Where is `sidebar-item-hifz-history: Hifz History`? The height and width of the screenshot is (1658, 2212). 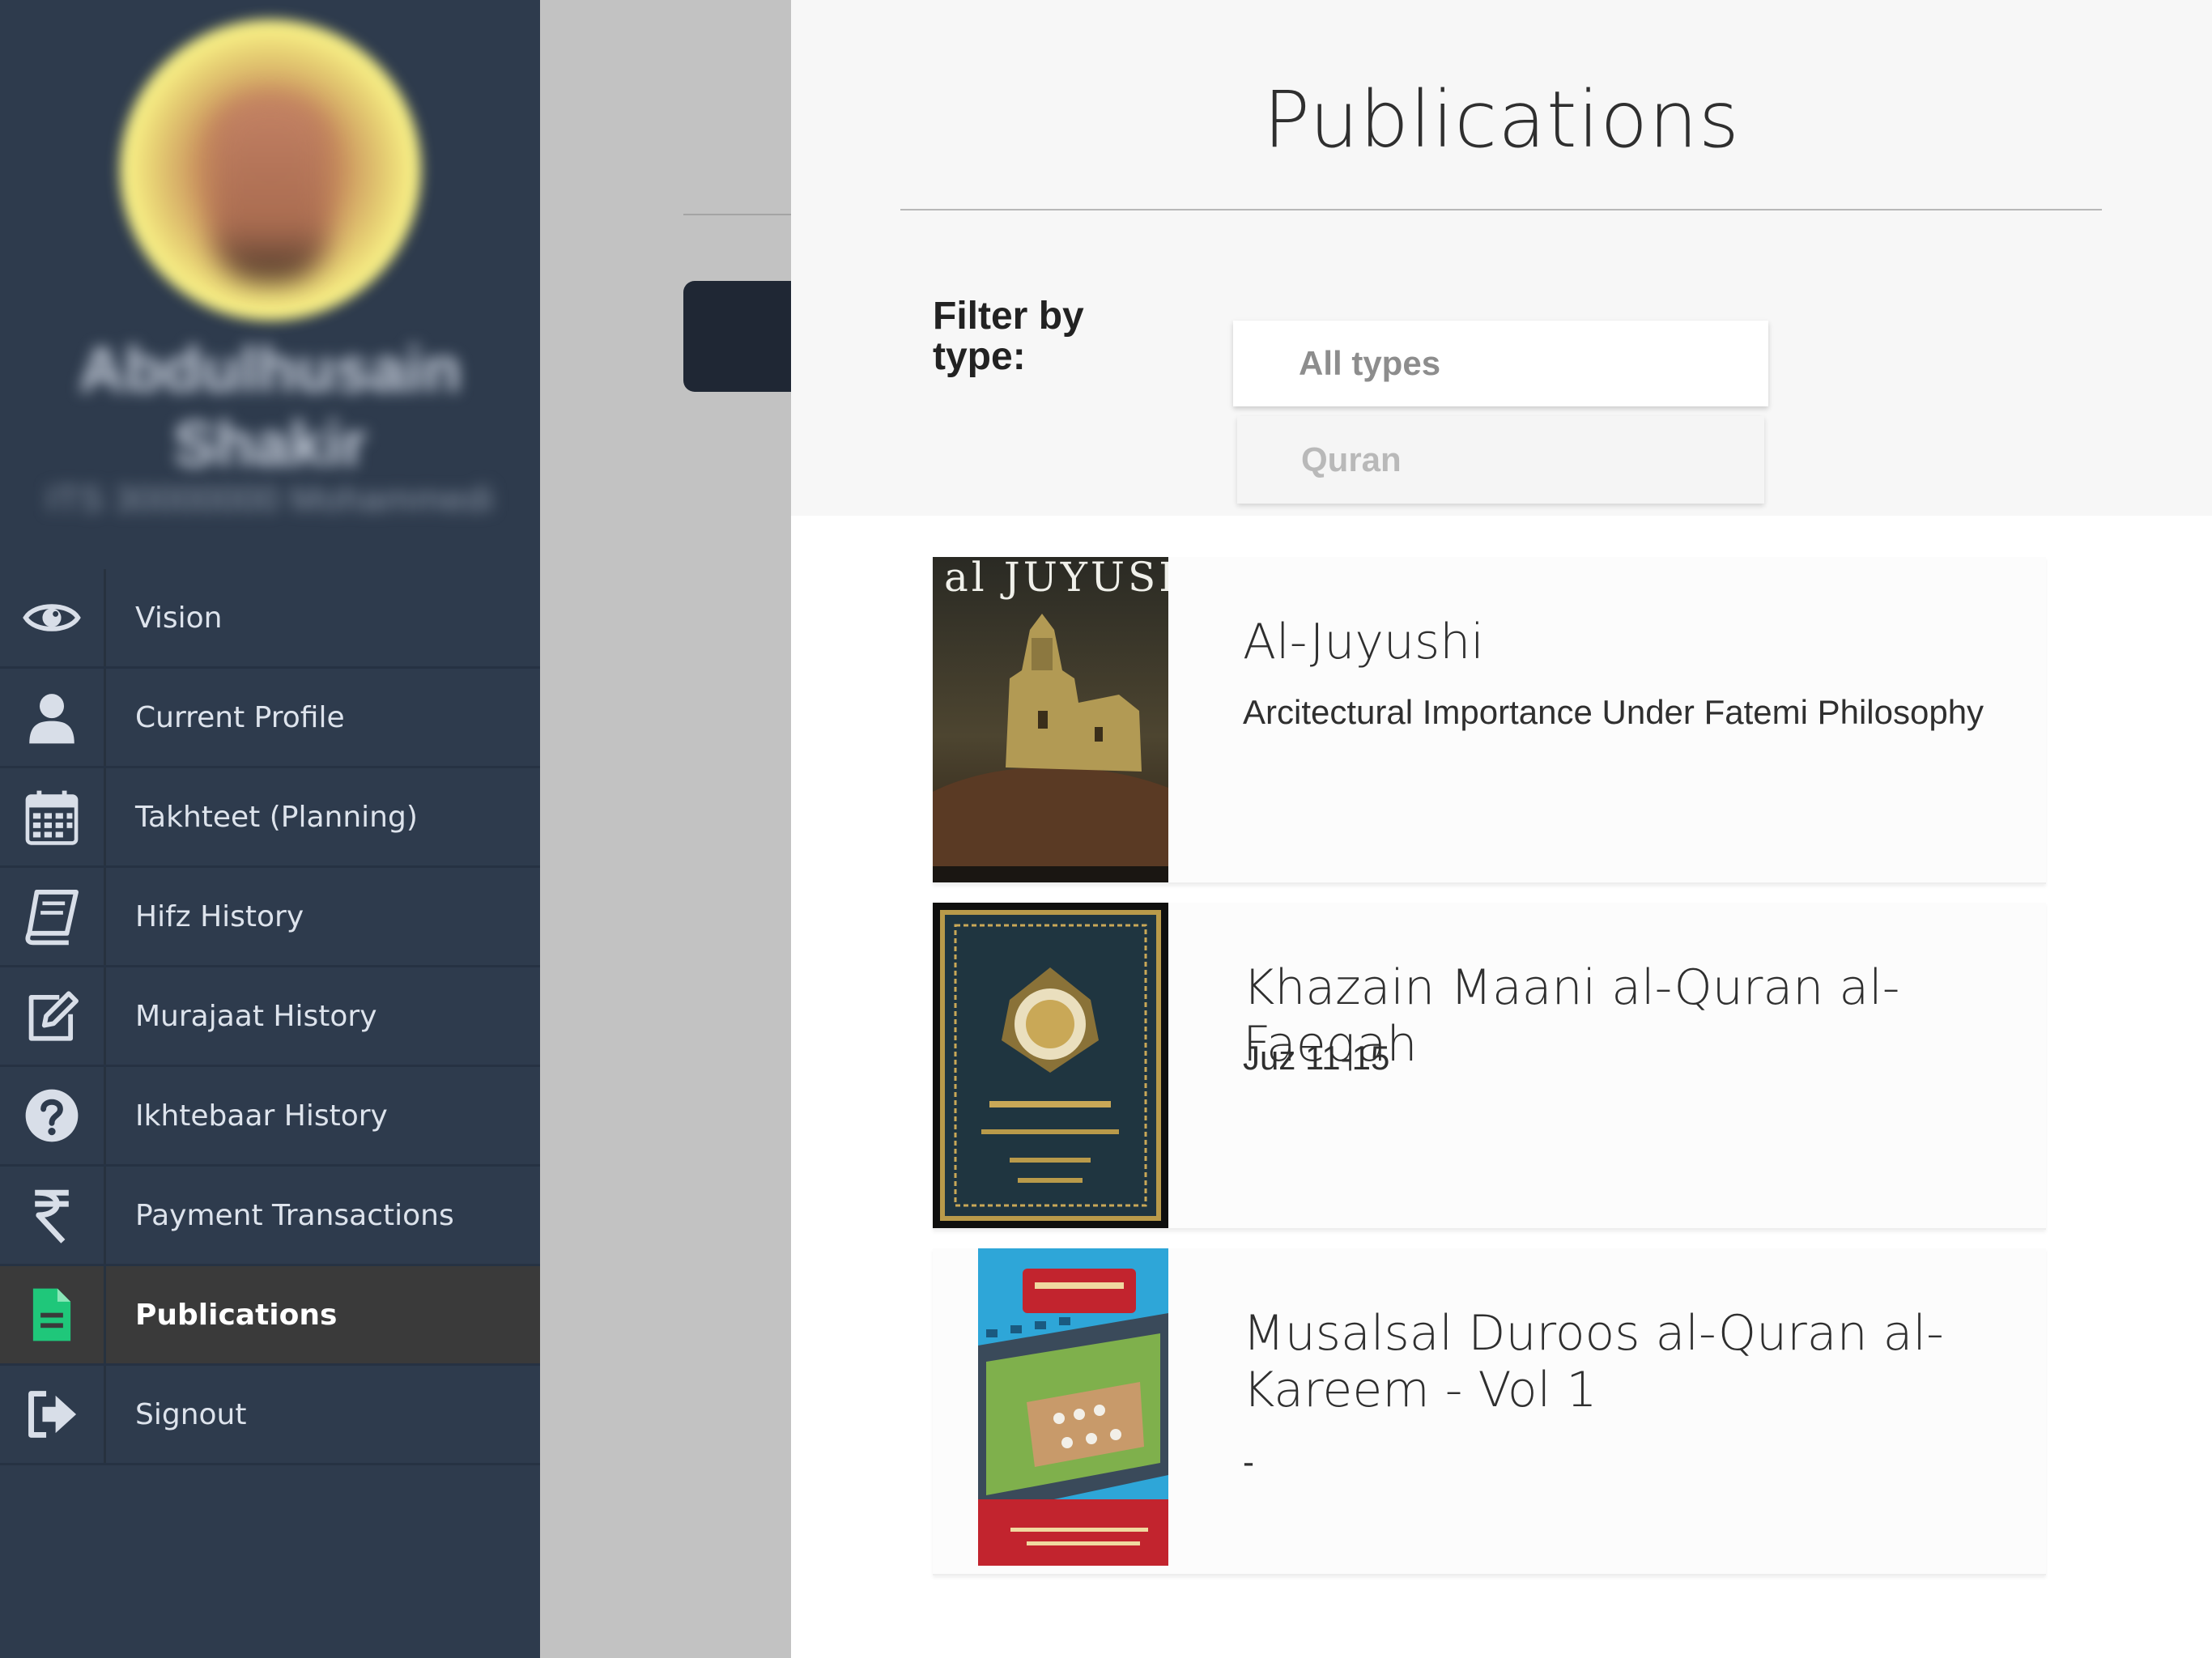
sidebar-item-hifz-history: Hifz History is located at coordinates (270, 917).